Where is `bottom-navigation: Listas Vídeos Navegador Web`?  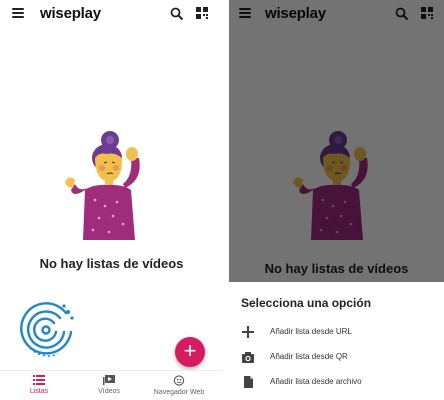 bottom-navigation: Listas Vídeos Navegador Web is located at coordinates (111, 385).